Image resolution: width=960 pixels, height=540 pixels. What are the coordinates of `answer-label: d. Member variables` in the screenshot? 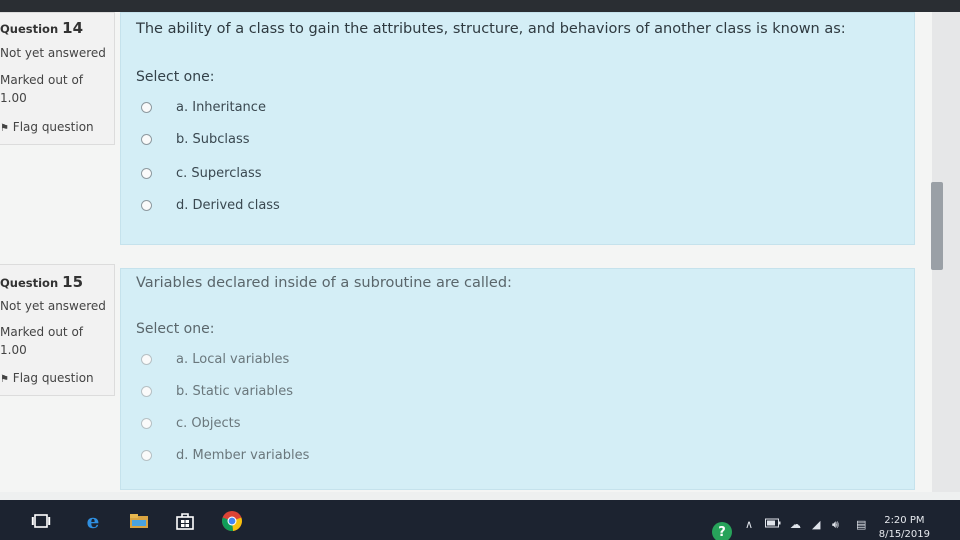 It's located at (243, 455).